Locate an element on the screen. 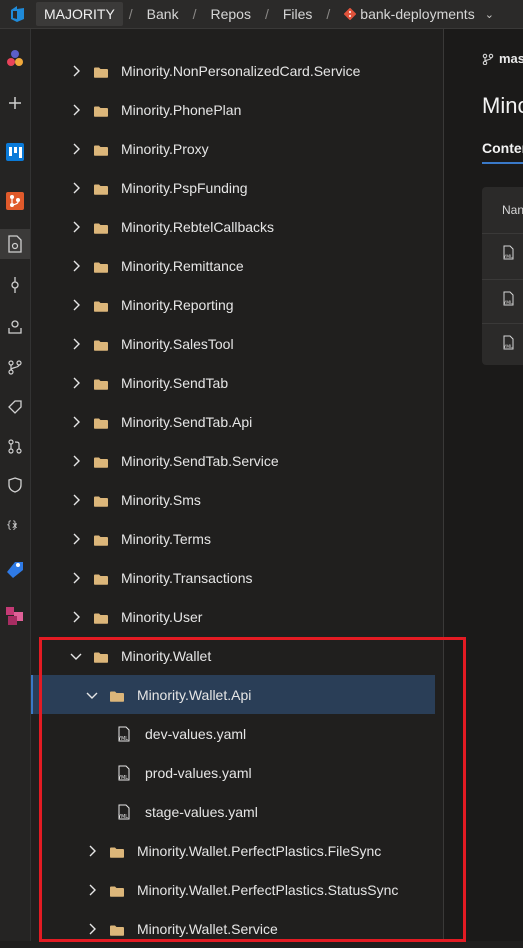  tree-folder-item: Minority.Wallet.Service is located at coordinates (233, 928).